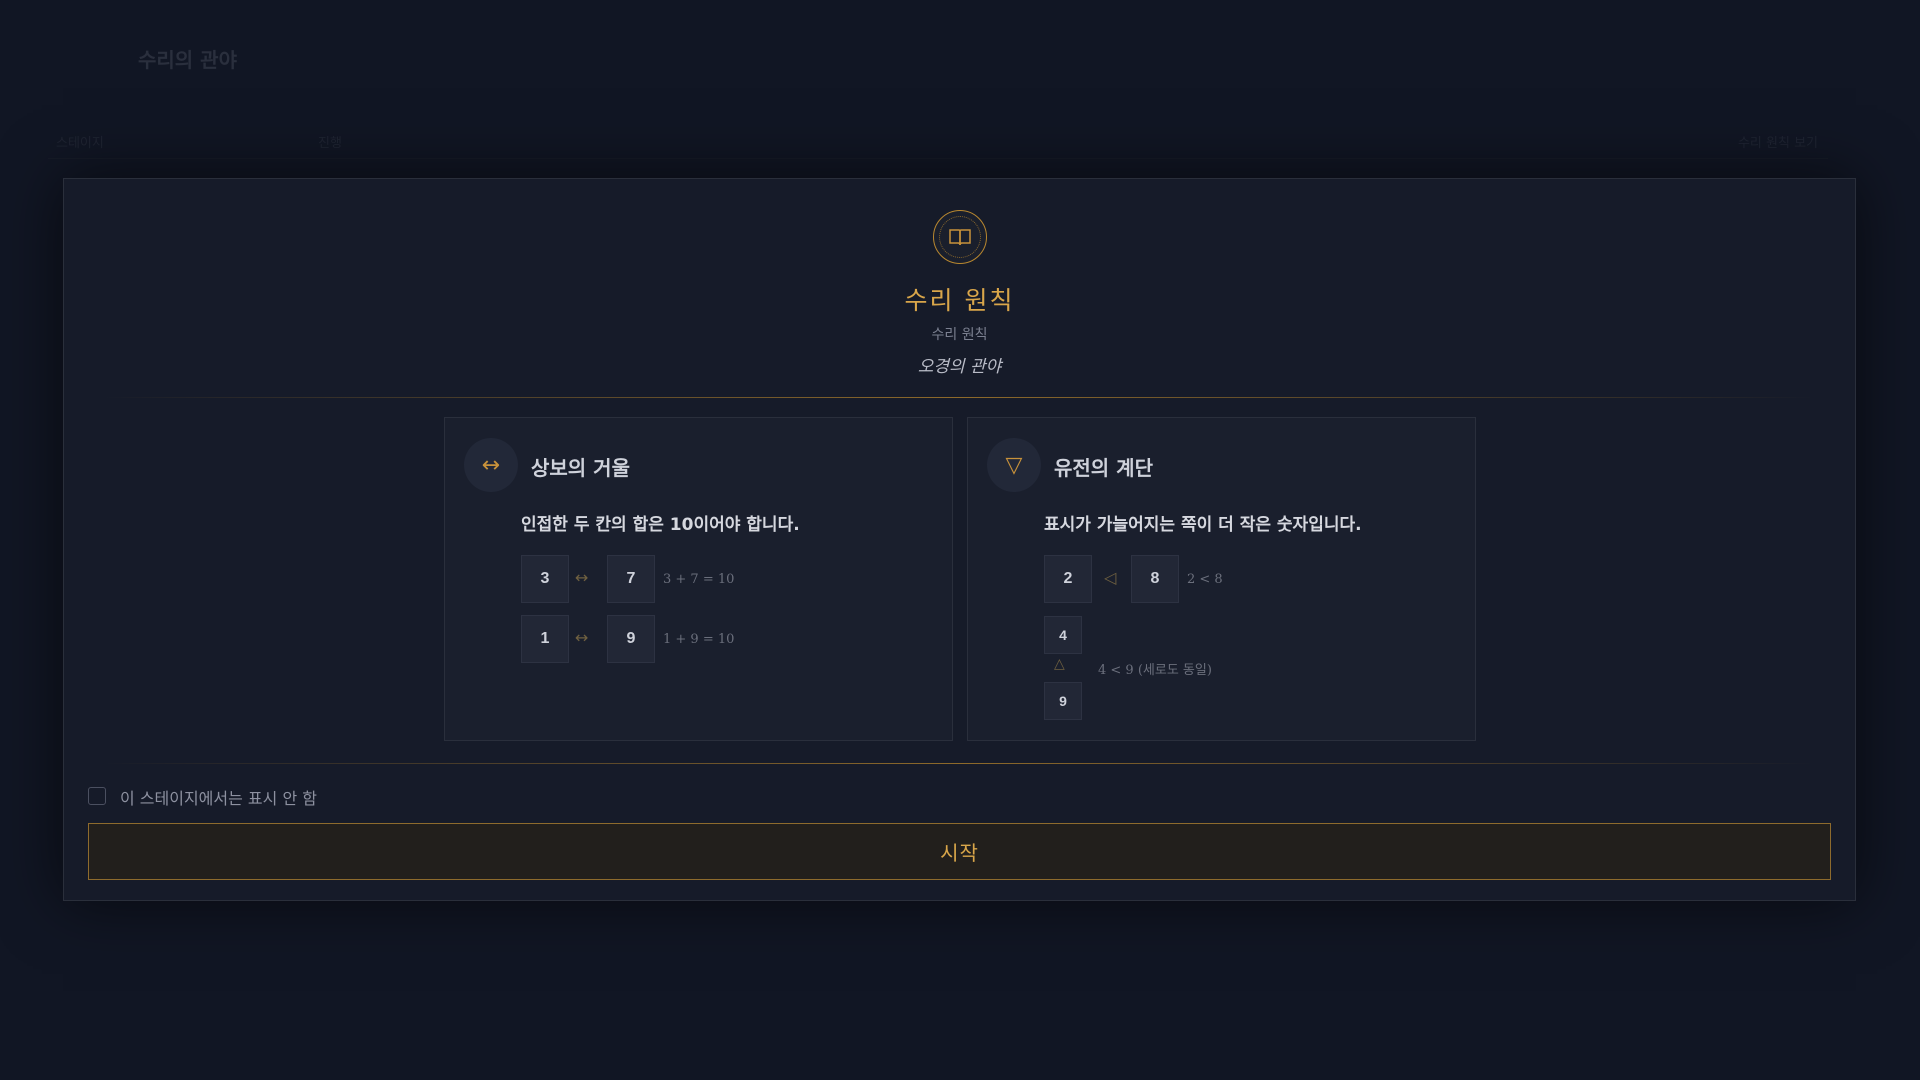 The image size is (1920, 1080). I want to click on example-cell: 3, so click(545, 579).